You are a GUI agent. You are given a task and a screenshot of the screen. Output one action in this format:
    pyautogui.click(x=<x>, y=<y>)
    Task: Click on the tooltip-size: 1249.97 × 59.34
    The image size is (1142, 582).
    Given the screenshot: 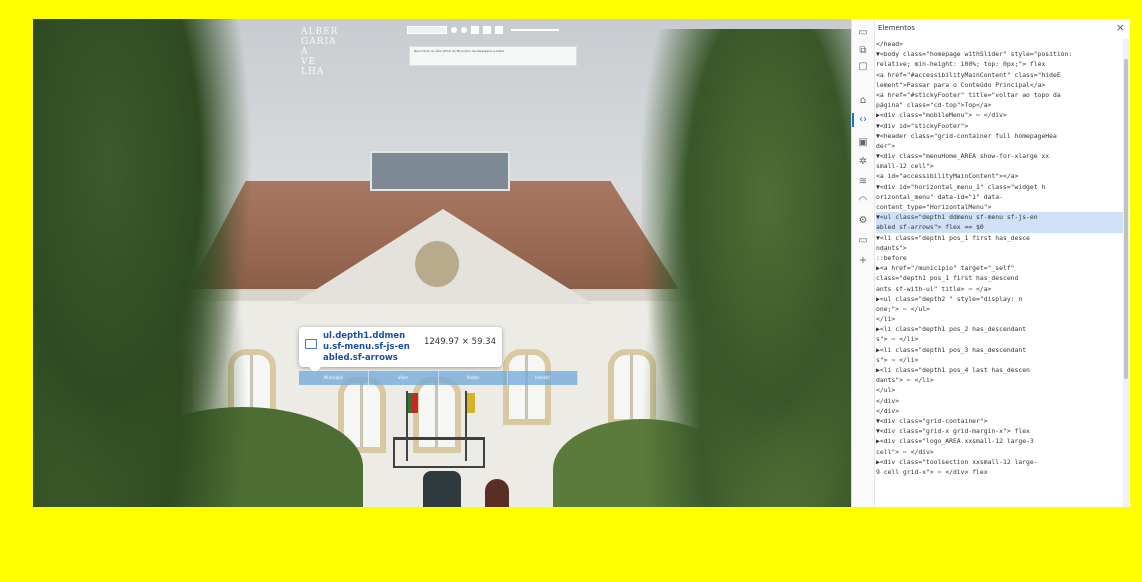 What is the action you would take?
    pyautogui.click(x=459, y=342)
    